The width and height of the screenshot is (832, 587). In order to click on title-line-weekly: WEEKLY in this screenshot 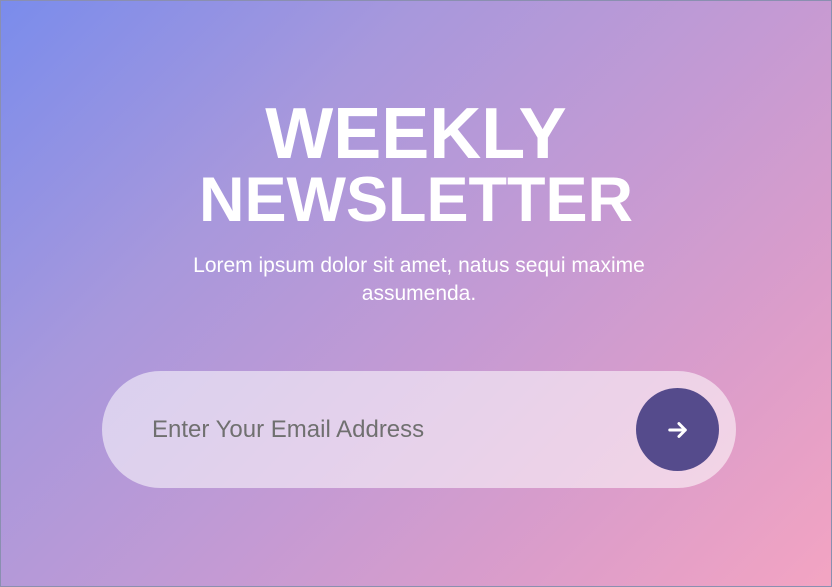, I will do `click(416, 134)`.